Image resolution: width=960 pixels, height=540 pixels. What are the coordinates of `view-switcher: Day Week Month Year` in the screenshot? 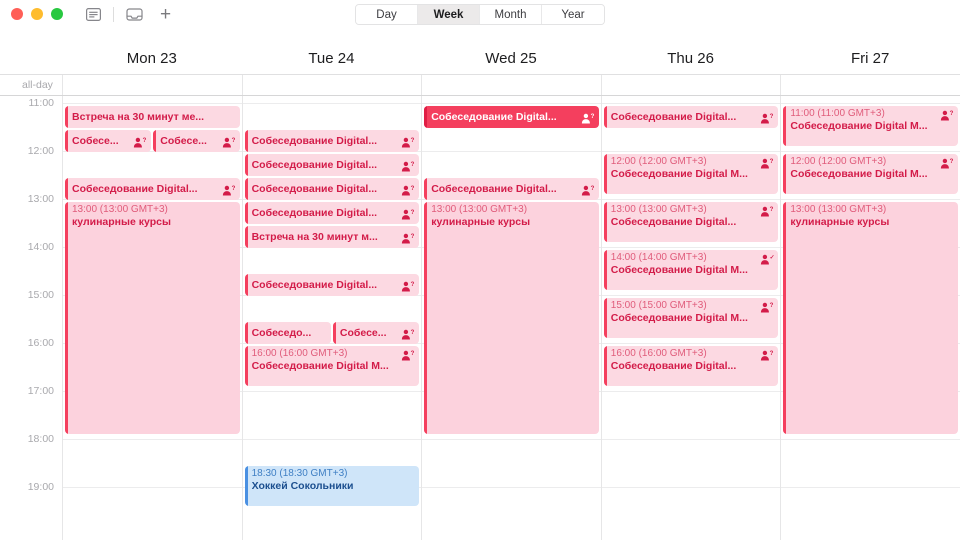 It's located at (480, 14).